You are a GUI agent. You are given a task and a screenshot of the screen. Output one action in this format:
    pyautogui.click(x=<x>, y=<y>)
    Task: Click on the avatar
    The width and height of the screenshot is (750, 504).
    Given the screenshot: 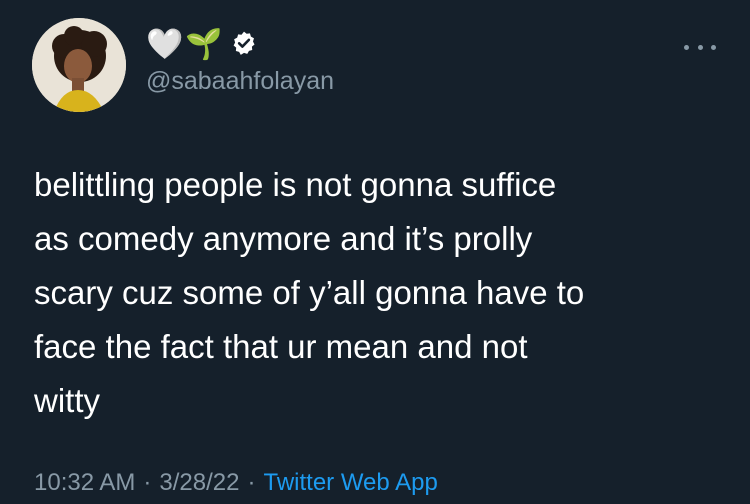 What is the action you would take?
    pyautogui.click(x=79, y=65)
    